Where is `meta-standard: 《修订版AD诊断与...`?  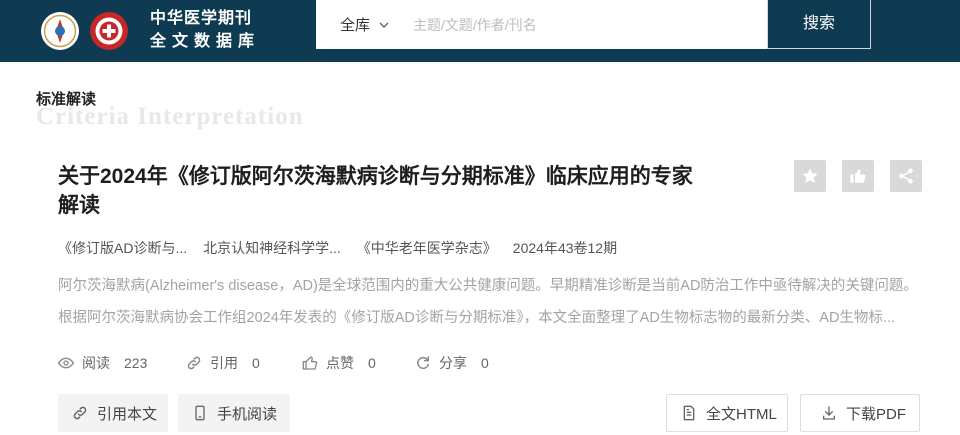
meta-standard: 《修订版AD诊断与... is located at coordinates (122, 248).